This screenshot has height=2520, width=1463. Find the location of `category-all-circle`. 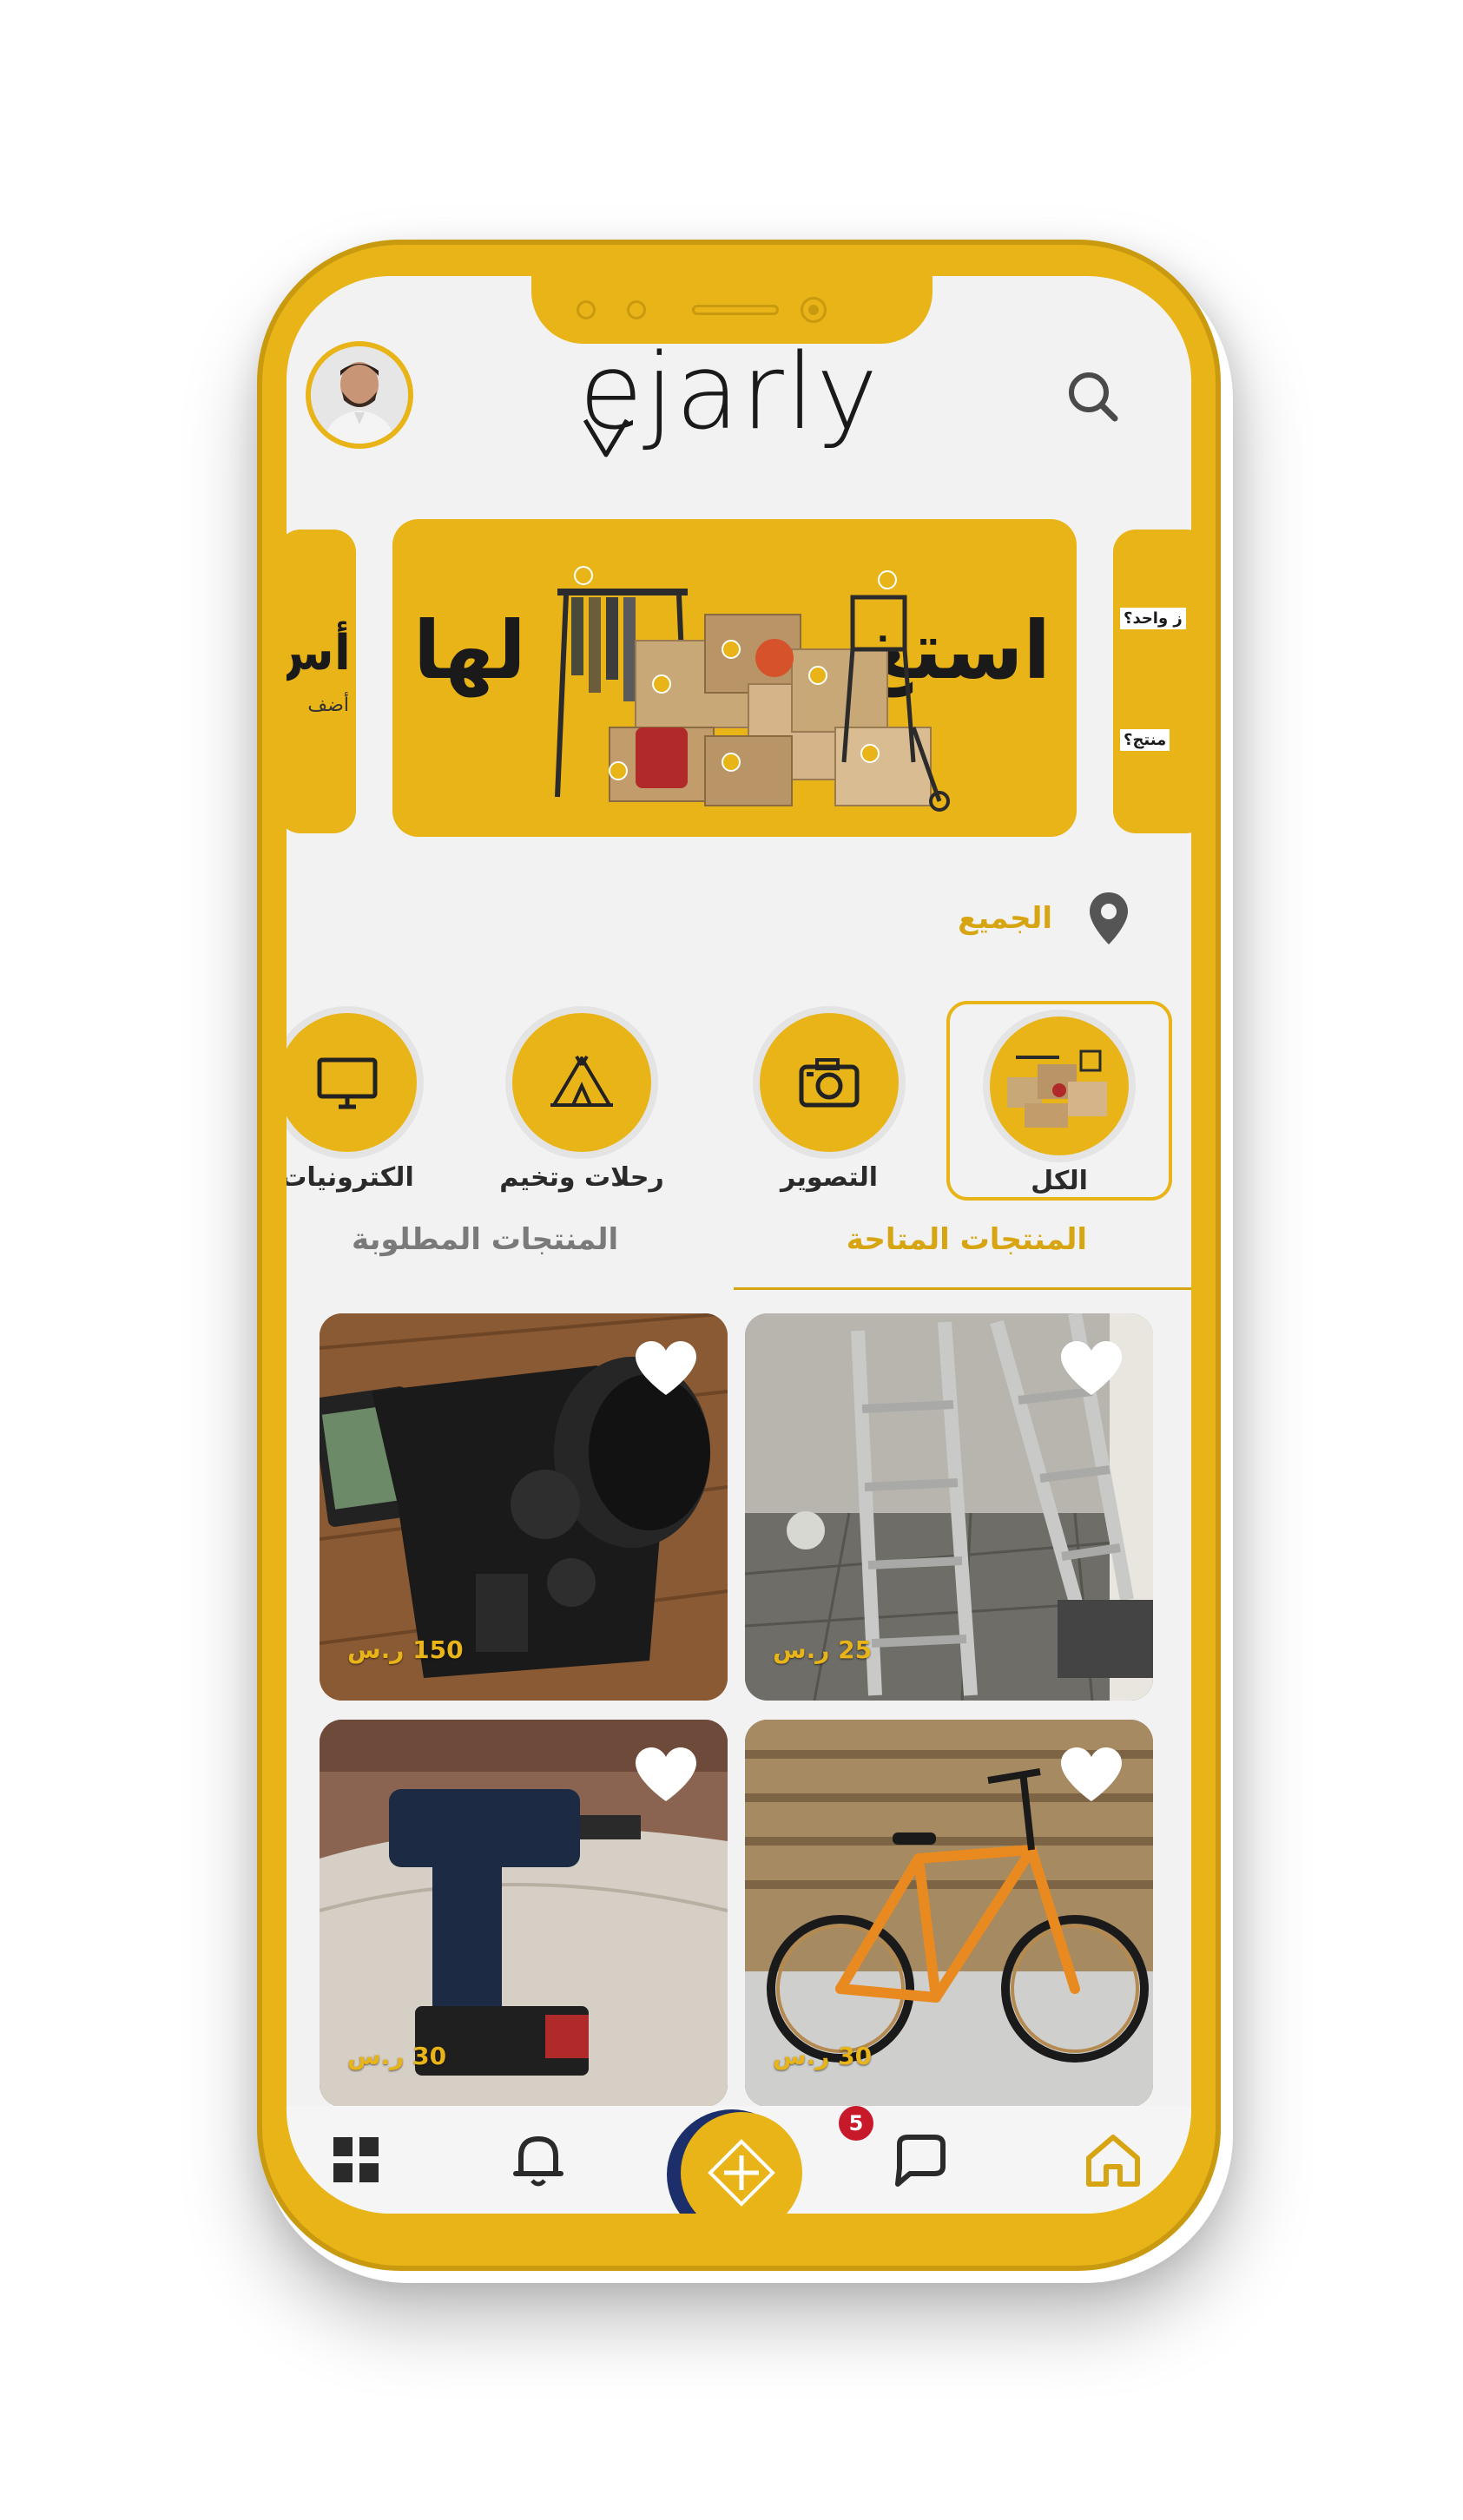

category-all-circle is located at coordinates (1059, 1086).